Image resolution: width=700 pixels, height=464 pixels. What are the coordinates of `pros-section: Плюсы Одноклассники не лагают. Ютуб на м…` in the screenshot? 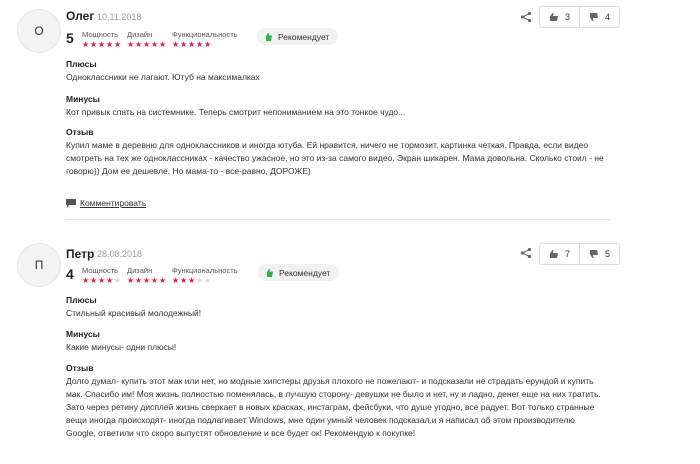 It's located at (336, 71).